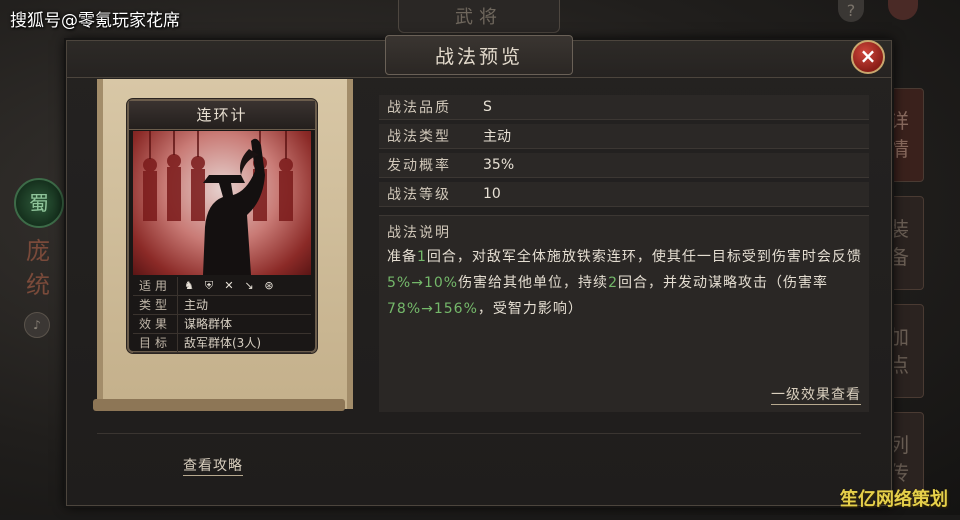 Image resolution: width=960 pixels, height=520 pixels. Describe the element at coordinates (906, 135) in the screenshot. I see `tab-details: 详情` at that location.